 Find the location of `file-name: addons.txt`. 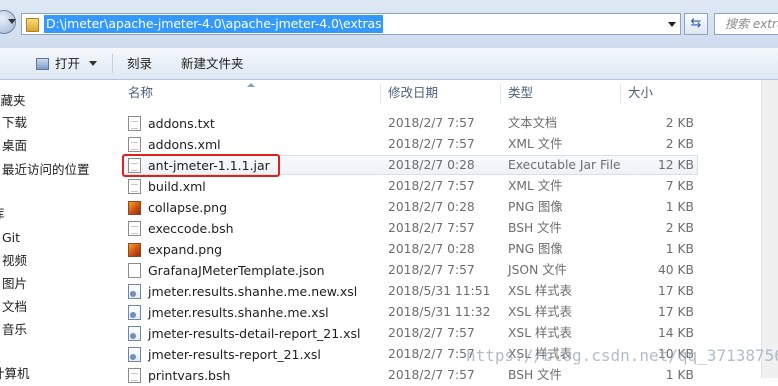

file-name: addons.txt is located at coordinates (181, 123).